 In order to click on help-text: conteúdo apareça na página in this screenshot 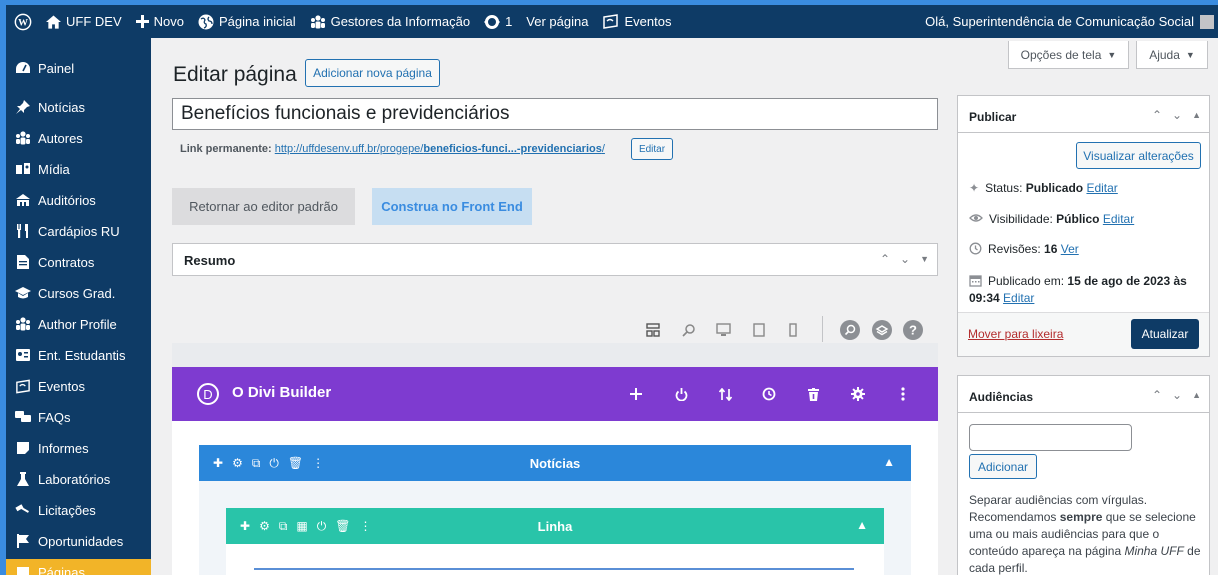, I will do `click(1047, 551)`.